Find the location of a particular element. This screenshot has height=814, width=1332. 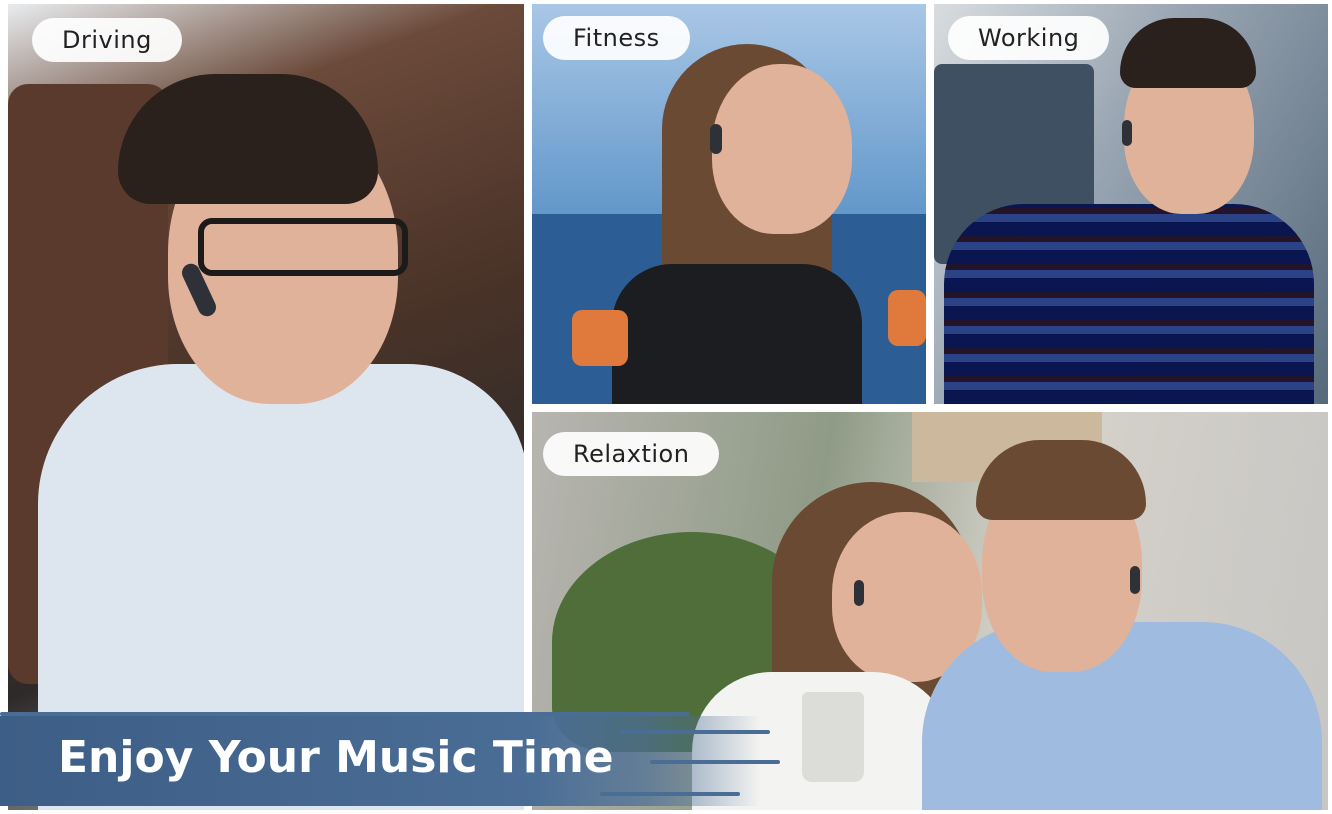

label-working: Working is located at coordinates (1029, 38).